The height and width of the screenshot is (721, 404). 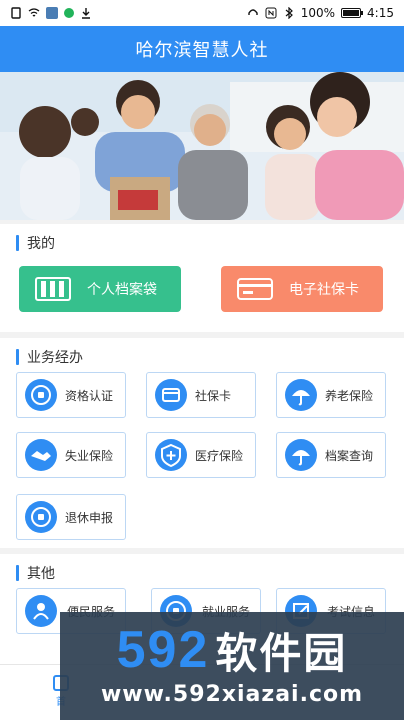 I want to click on watermark-url: www.592xiazai.com, so click(x=232, y=694).